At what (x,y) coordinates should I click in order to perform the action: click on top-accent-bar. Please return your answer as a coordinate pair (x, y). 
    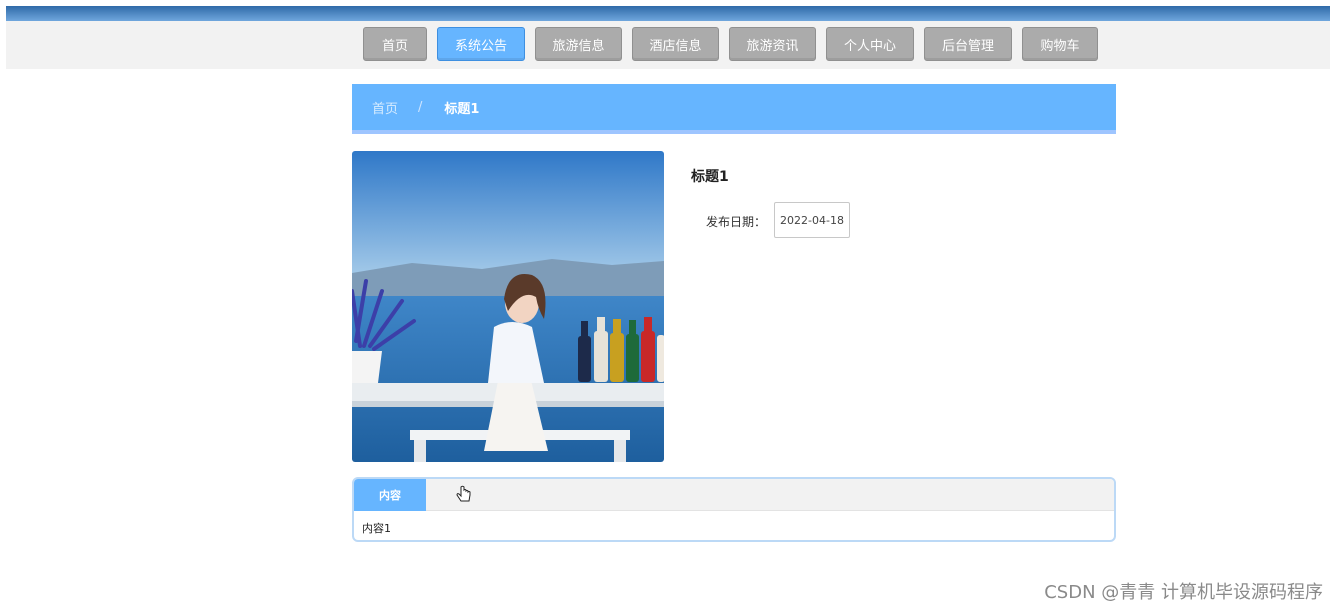
    Looking at the image, I should click on (668, 13).